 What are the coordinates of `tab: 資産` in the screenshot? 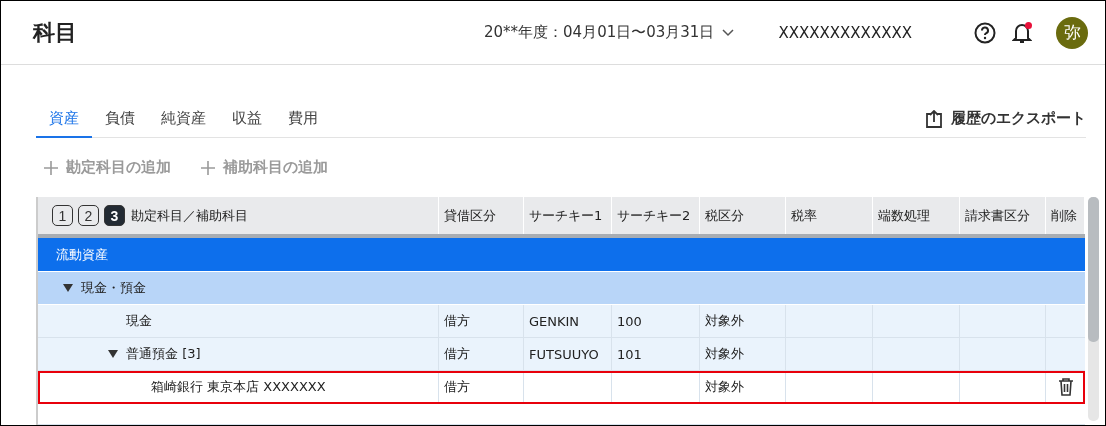 It's located at (64, 120).